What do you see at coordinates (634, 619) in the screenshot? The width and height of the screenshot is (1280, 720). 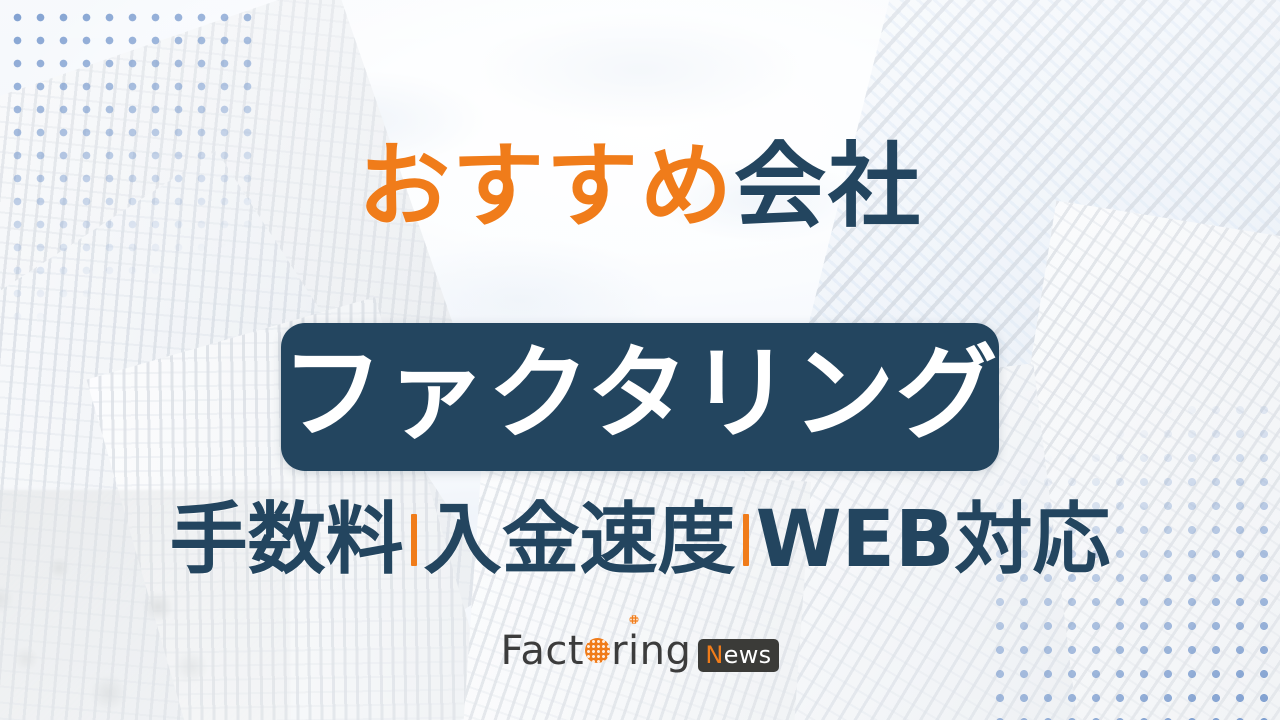 I see `logo-i-dot-icon` at bounding box center [634, 619].